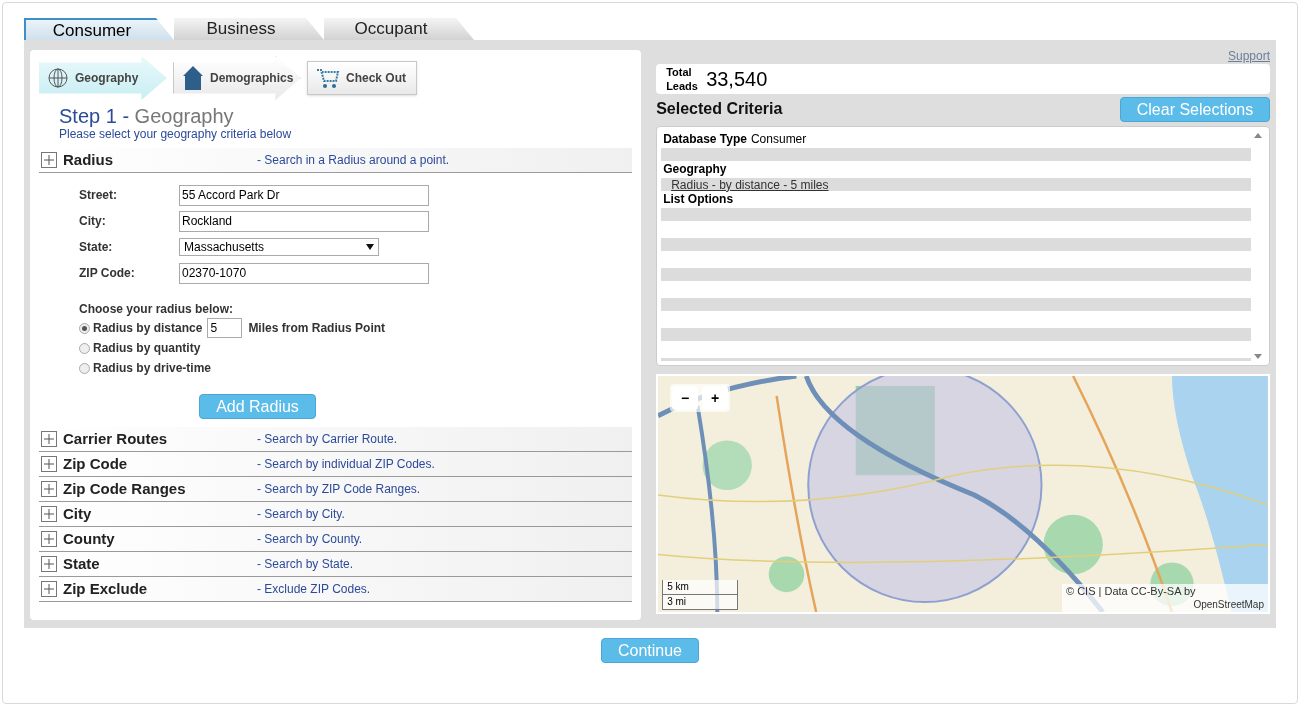 The width and height of the screenshot is (1300, 706). I want to click on text-field: Rockland, so click(304, 221).